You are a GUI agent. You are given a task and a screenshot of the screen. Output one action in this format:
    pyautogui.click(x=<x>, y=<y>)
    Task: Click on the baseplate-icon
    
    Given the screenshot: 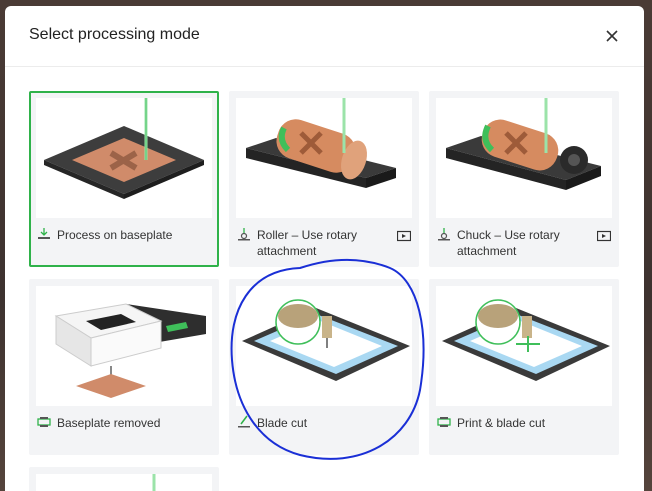 What is the action you would take?
    pyautogui.click(x=44, y=234)
    